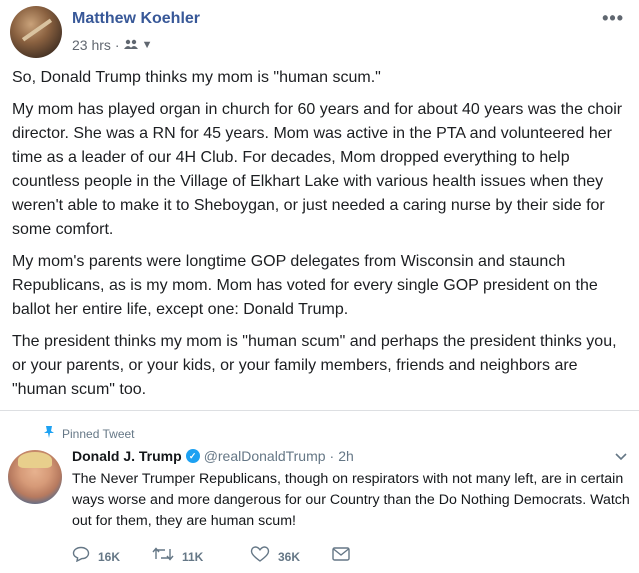  I want to click on caret-down-icon: ▼, so click(147, 45).